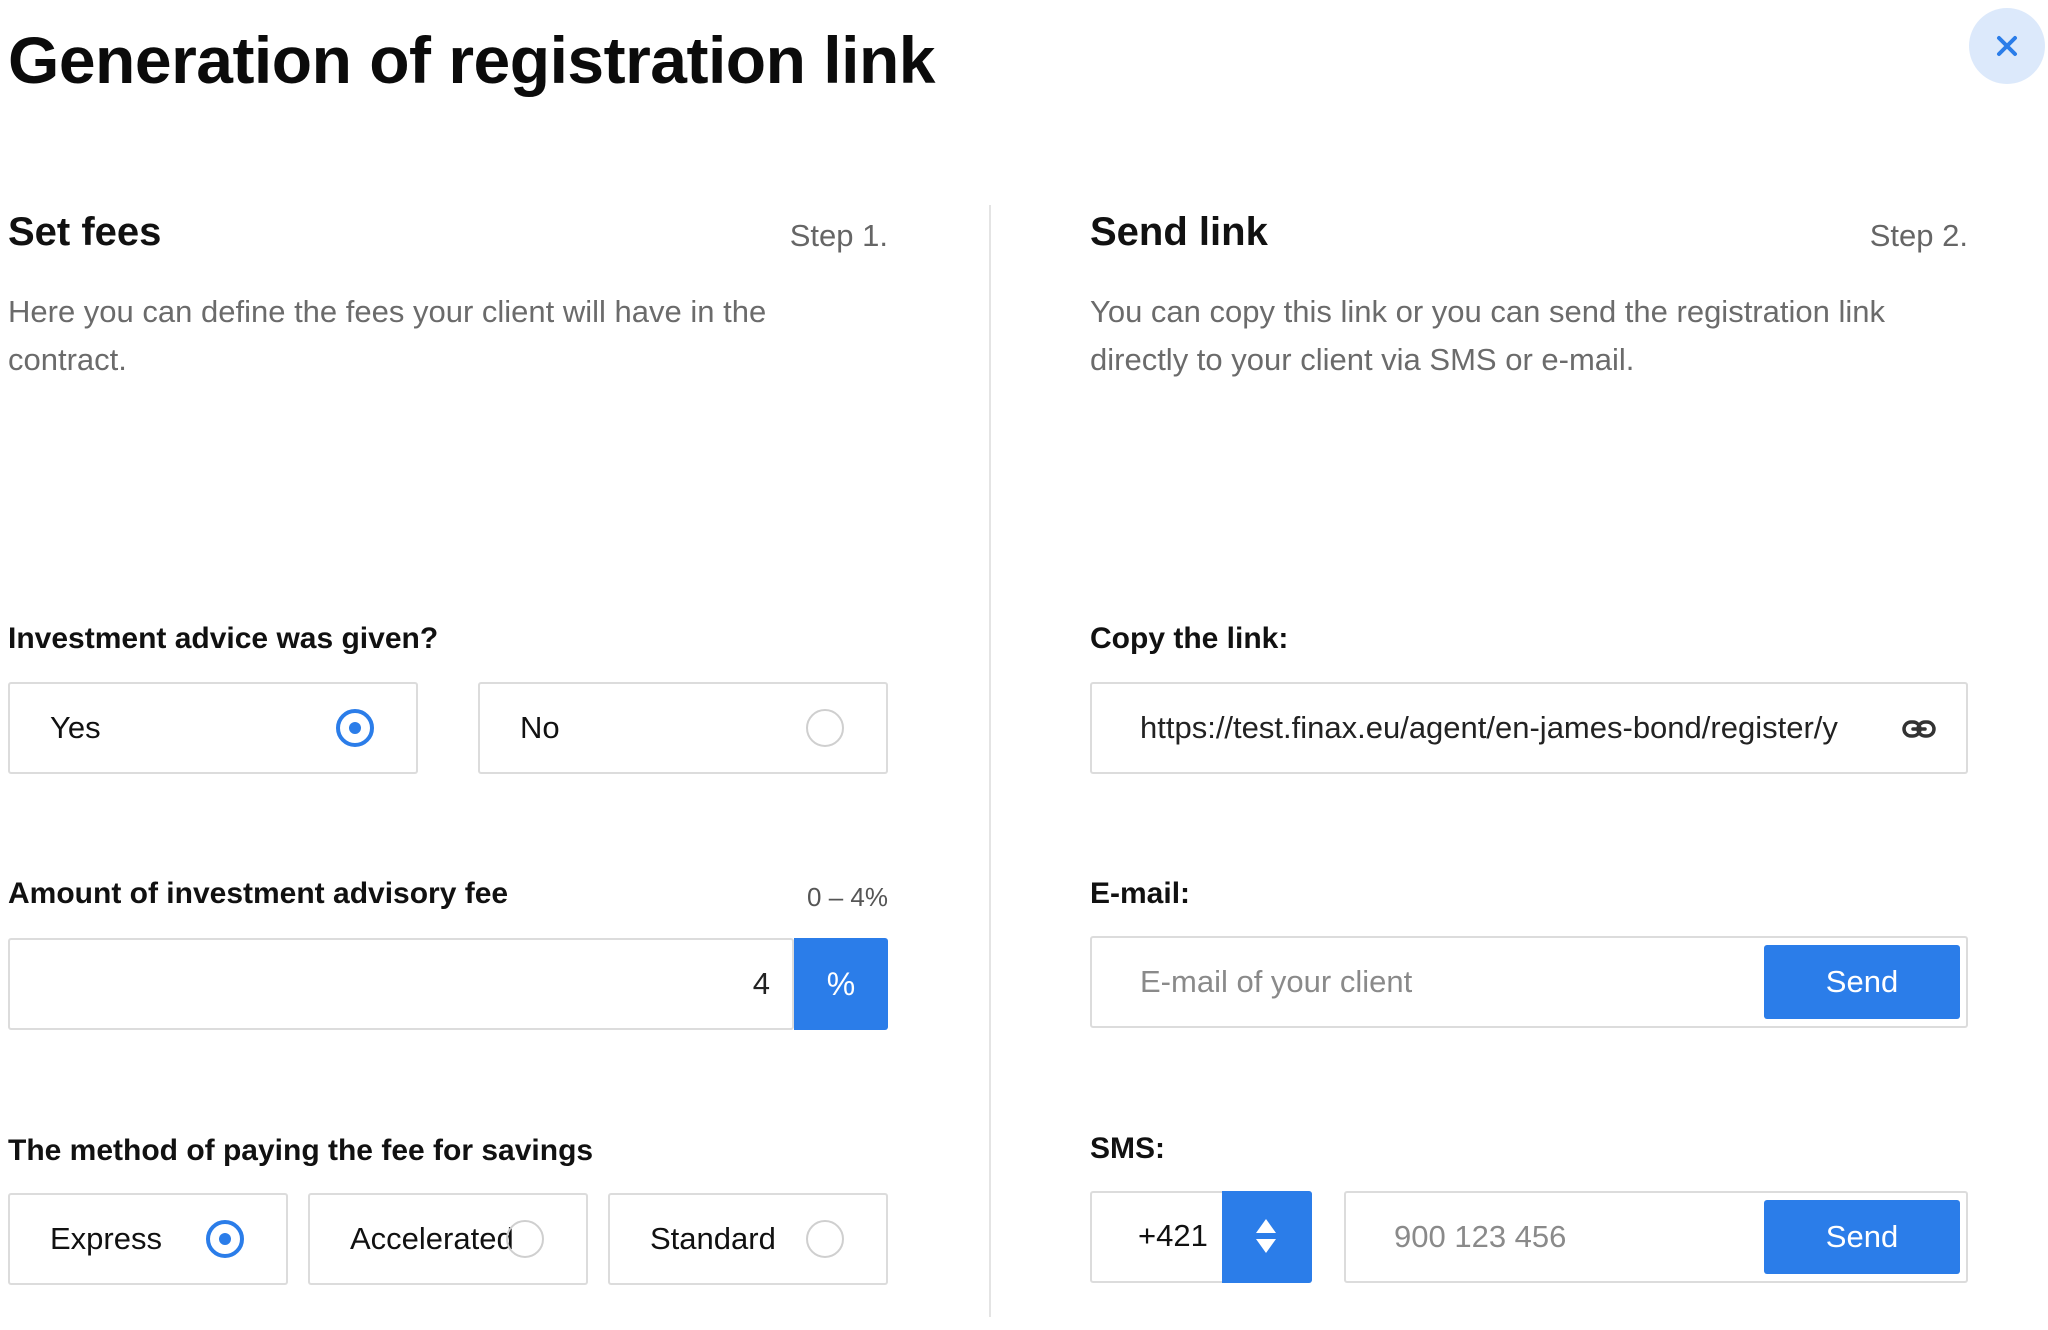 The image size is (2048, 1330). Describe the element at coordinates (1572, 1237) in the screenshot. I see `phone-input` at that location.